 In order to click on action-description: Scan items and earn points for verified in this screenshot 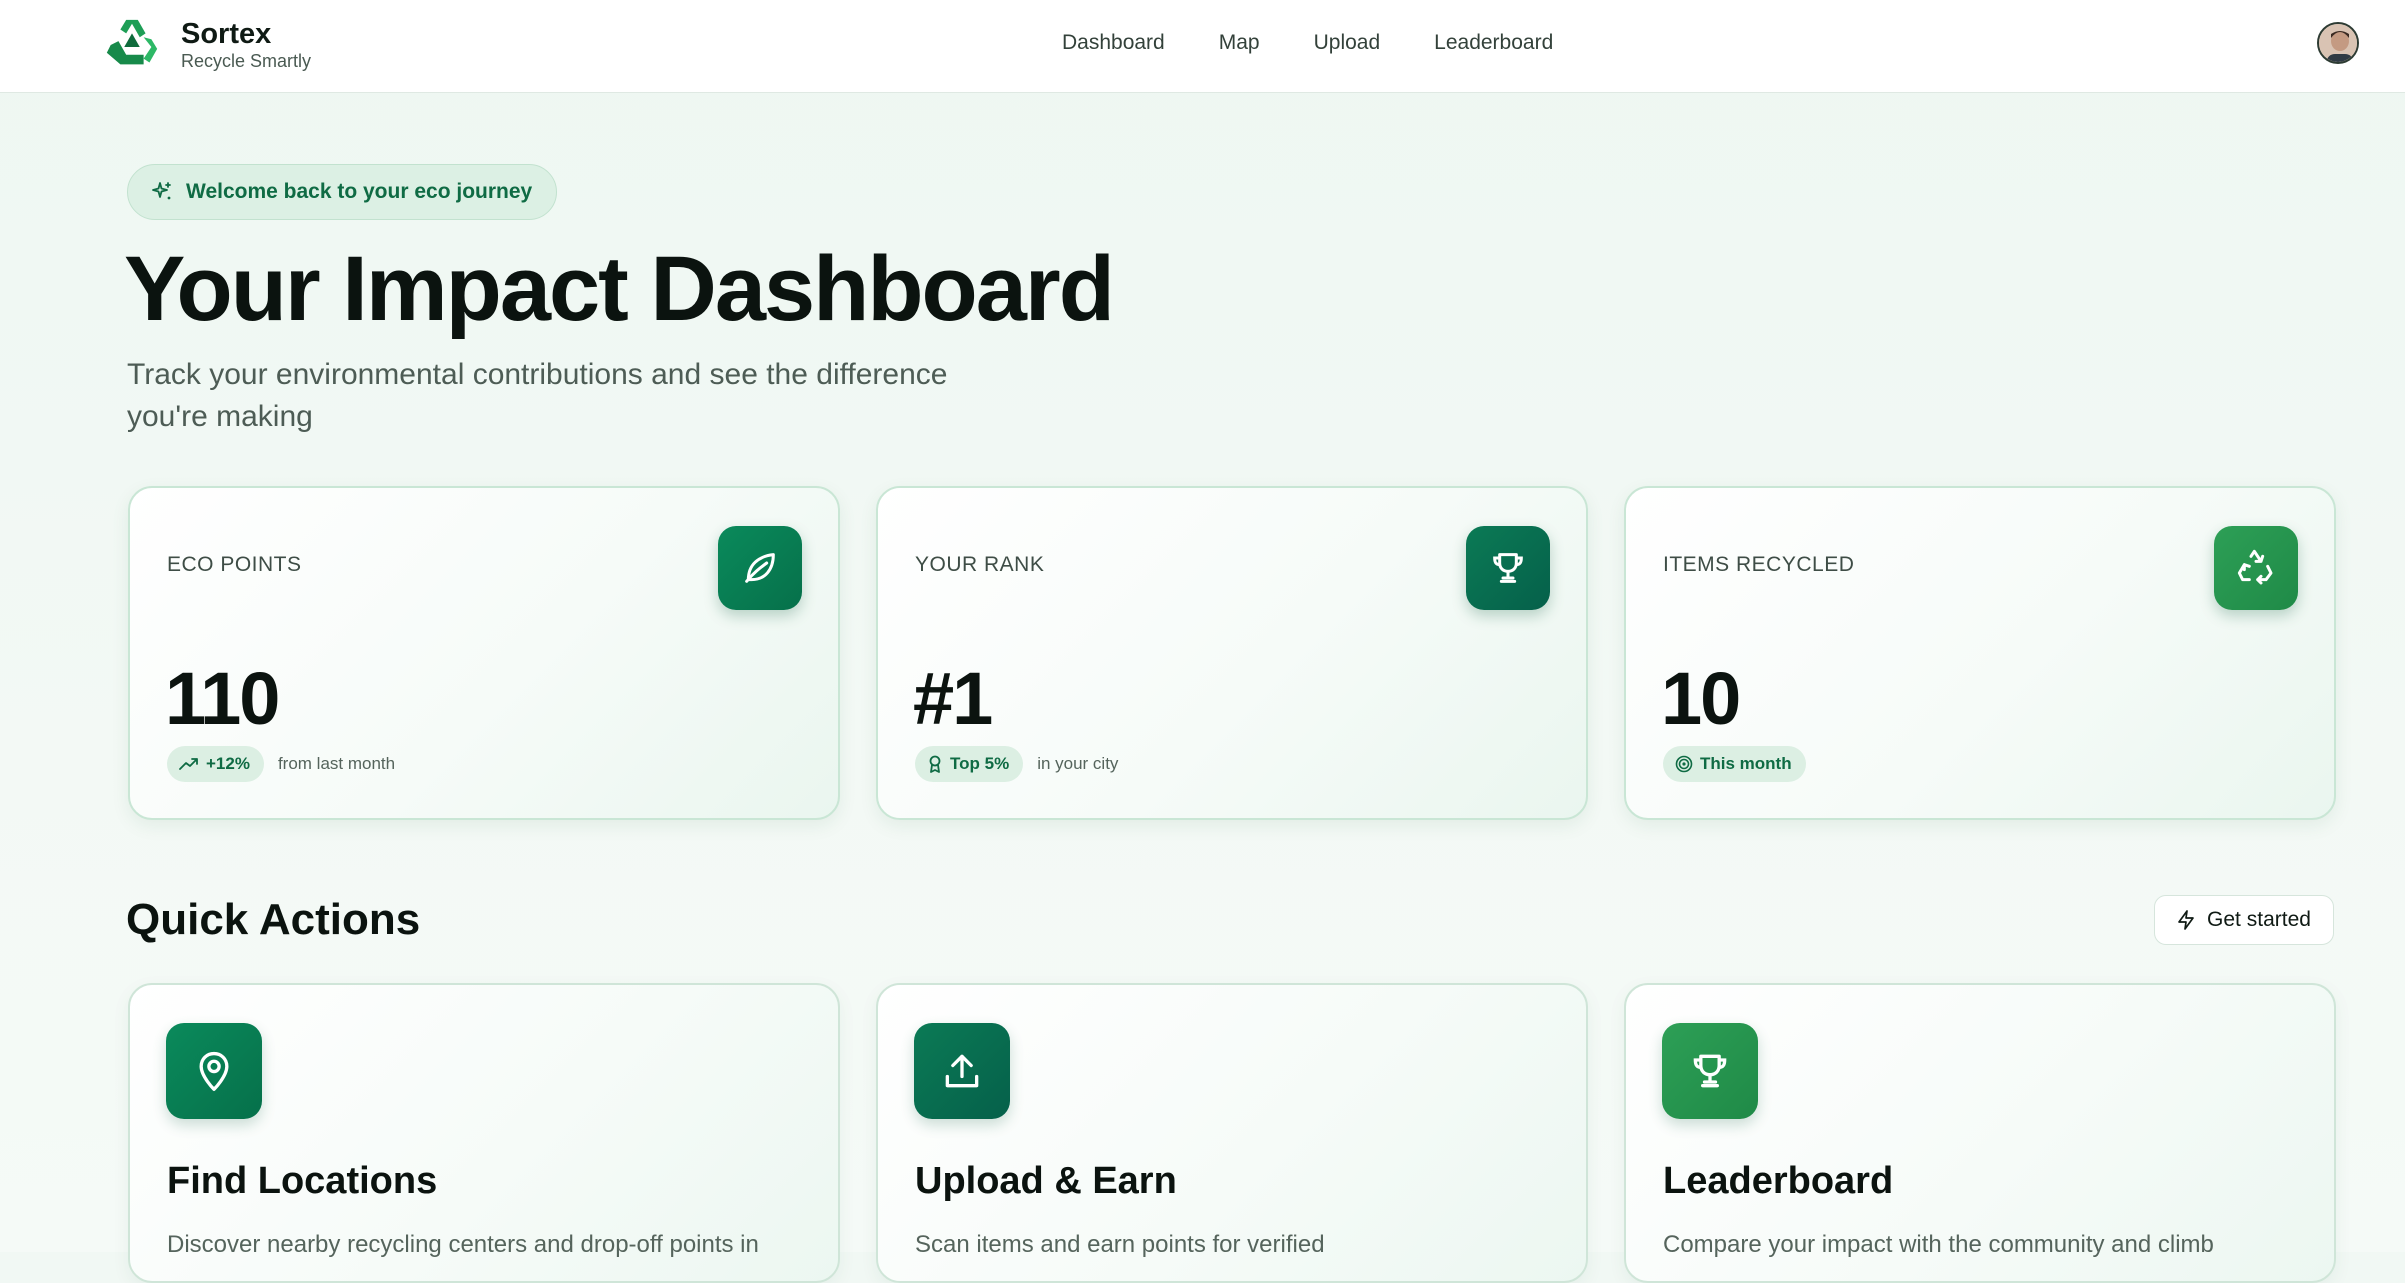, I will do `click(1120, 1244)`.